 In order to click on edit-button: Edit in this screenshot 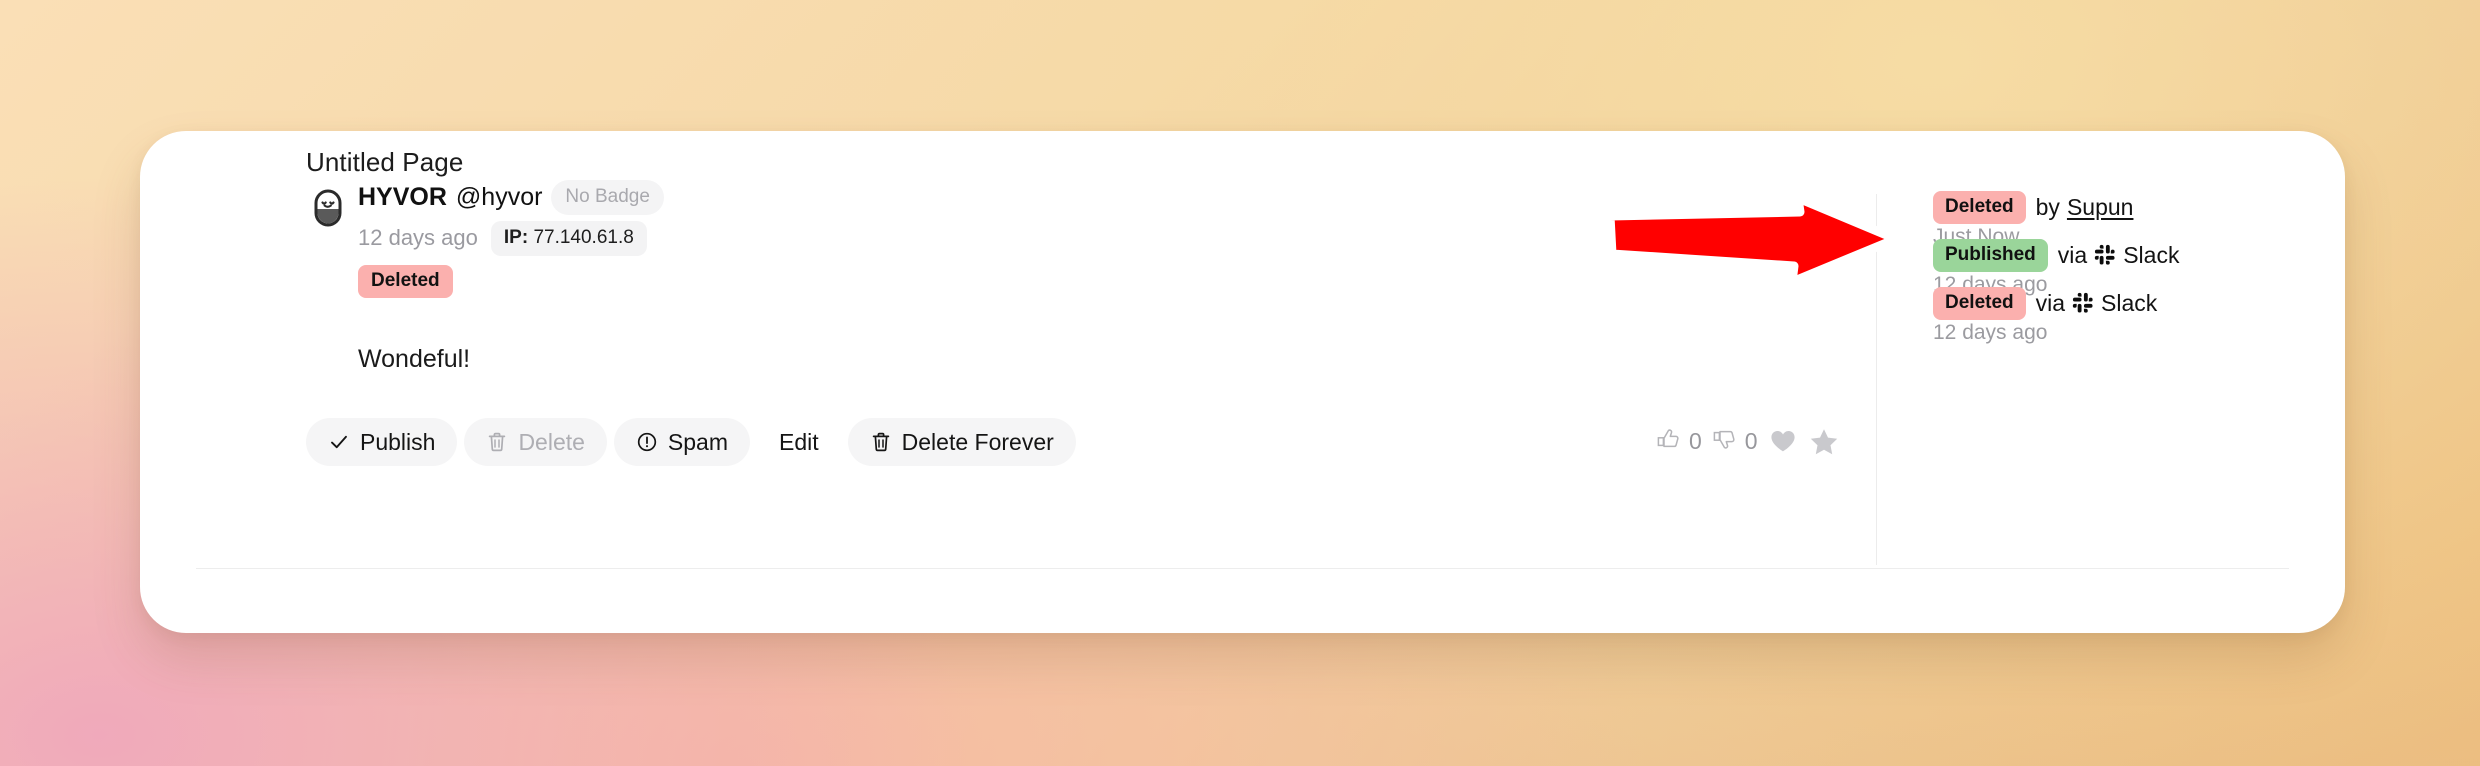, I will do `click(799, 442)`.